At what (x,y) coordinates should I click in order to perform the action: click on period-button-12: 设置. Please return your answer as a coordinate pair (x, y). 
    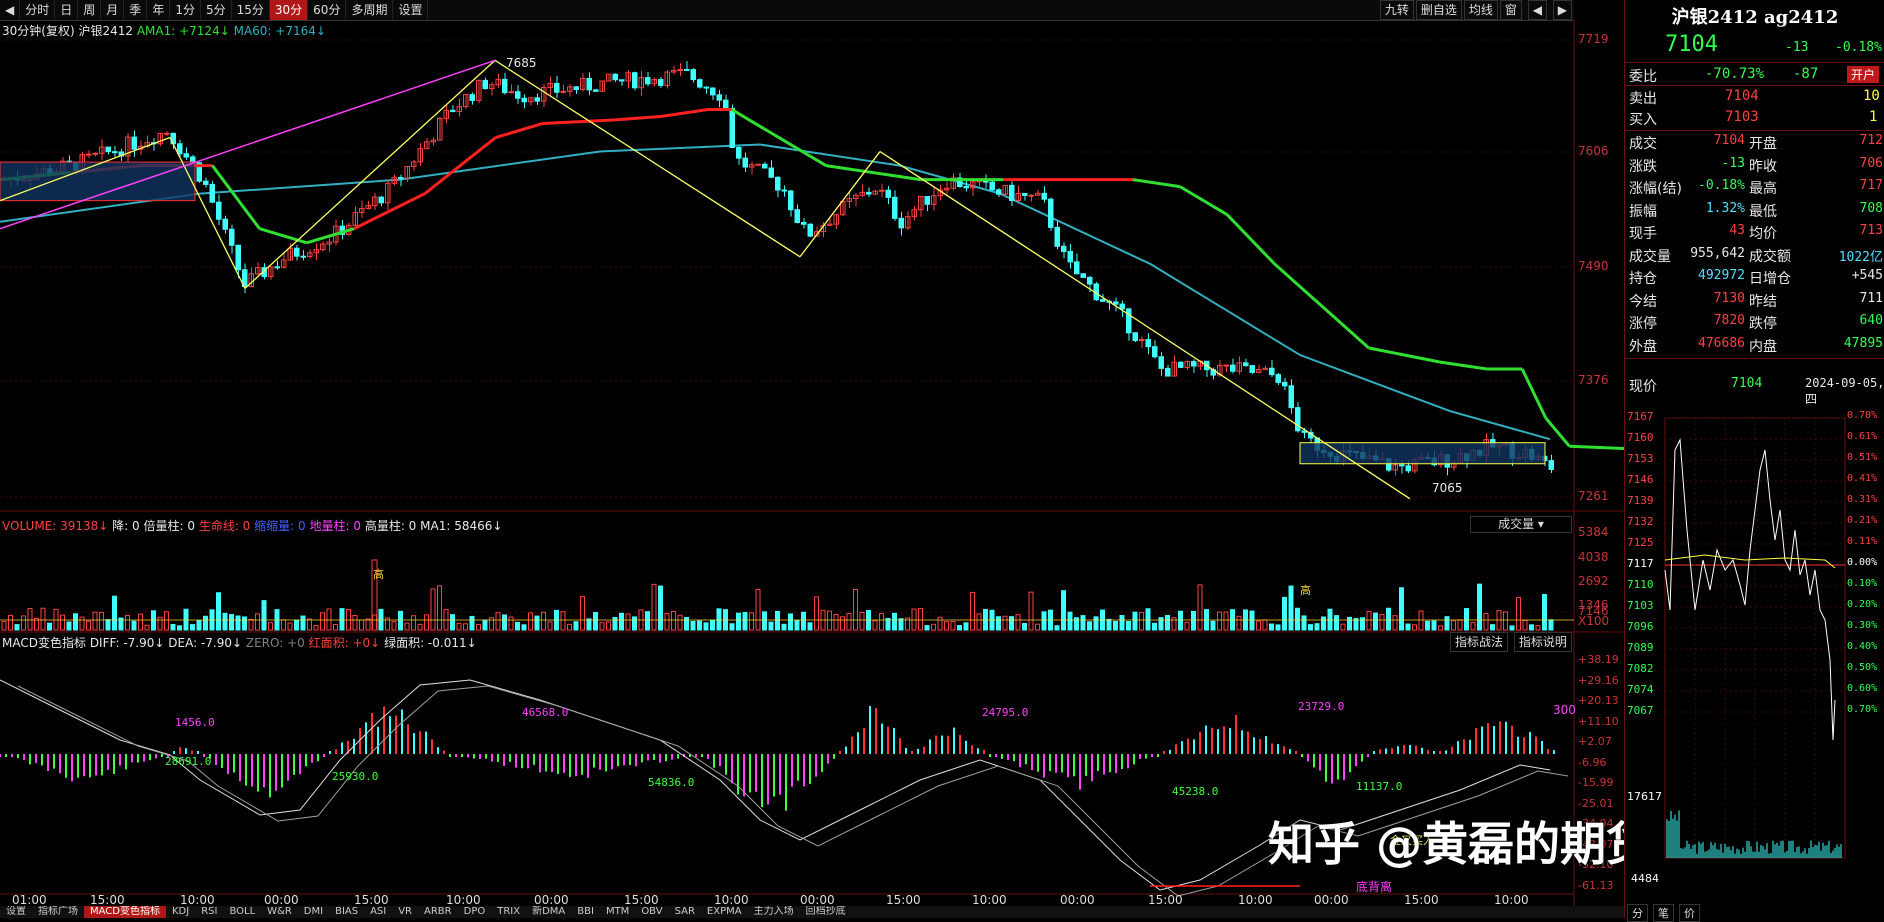
    Looking at the image, I should click on (411, 10).